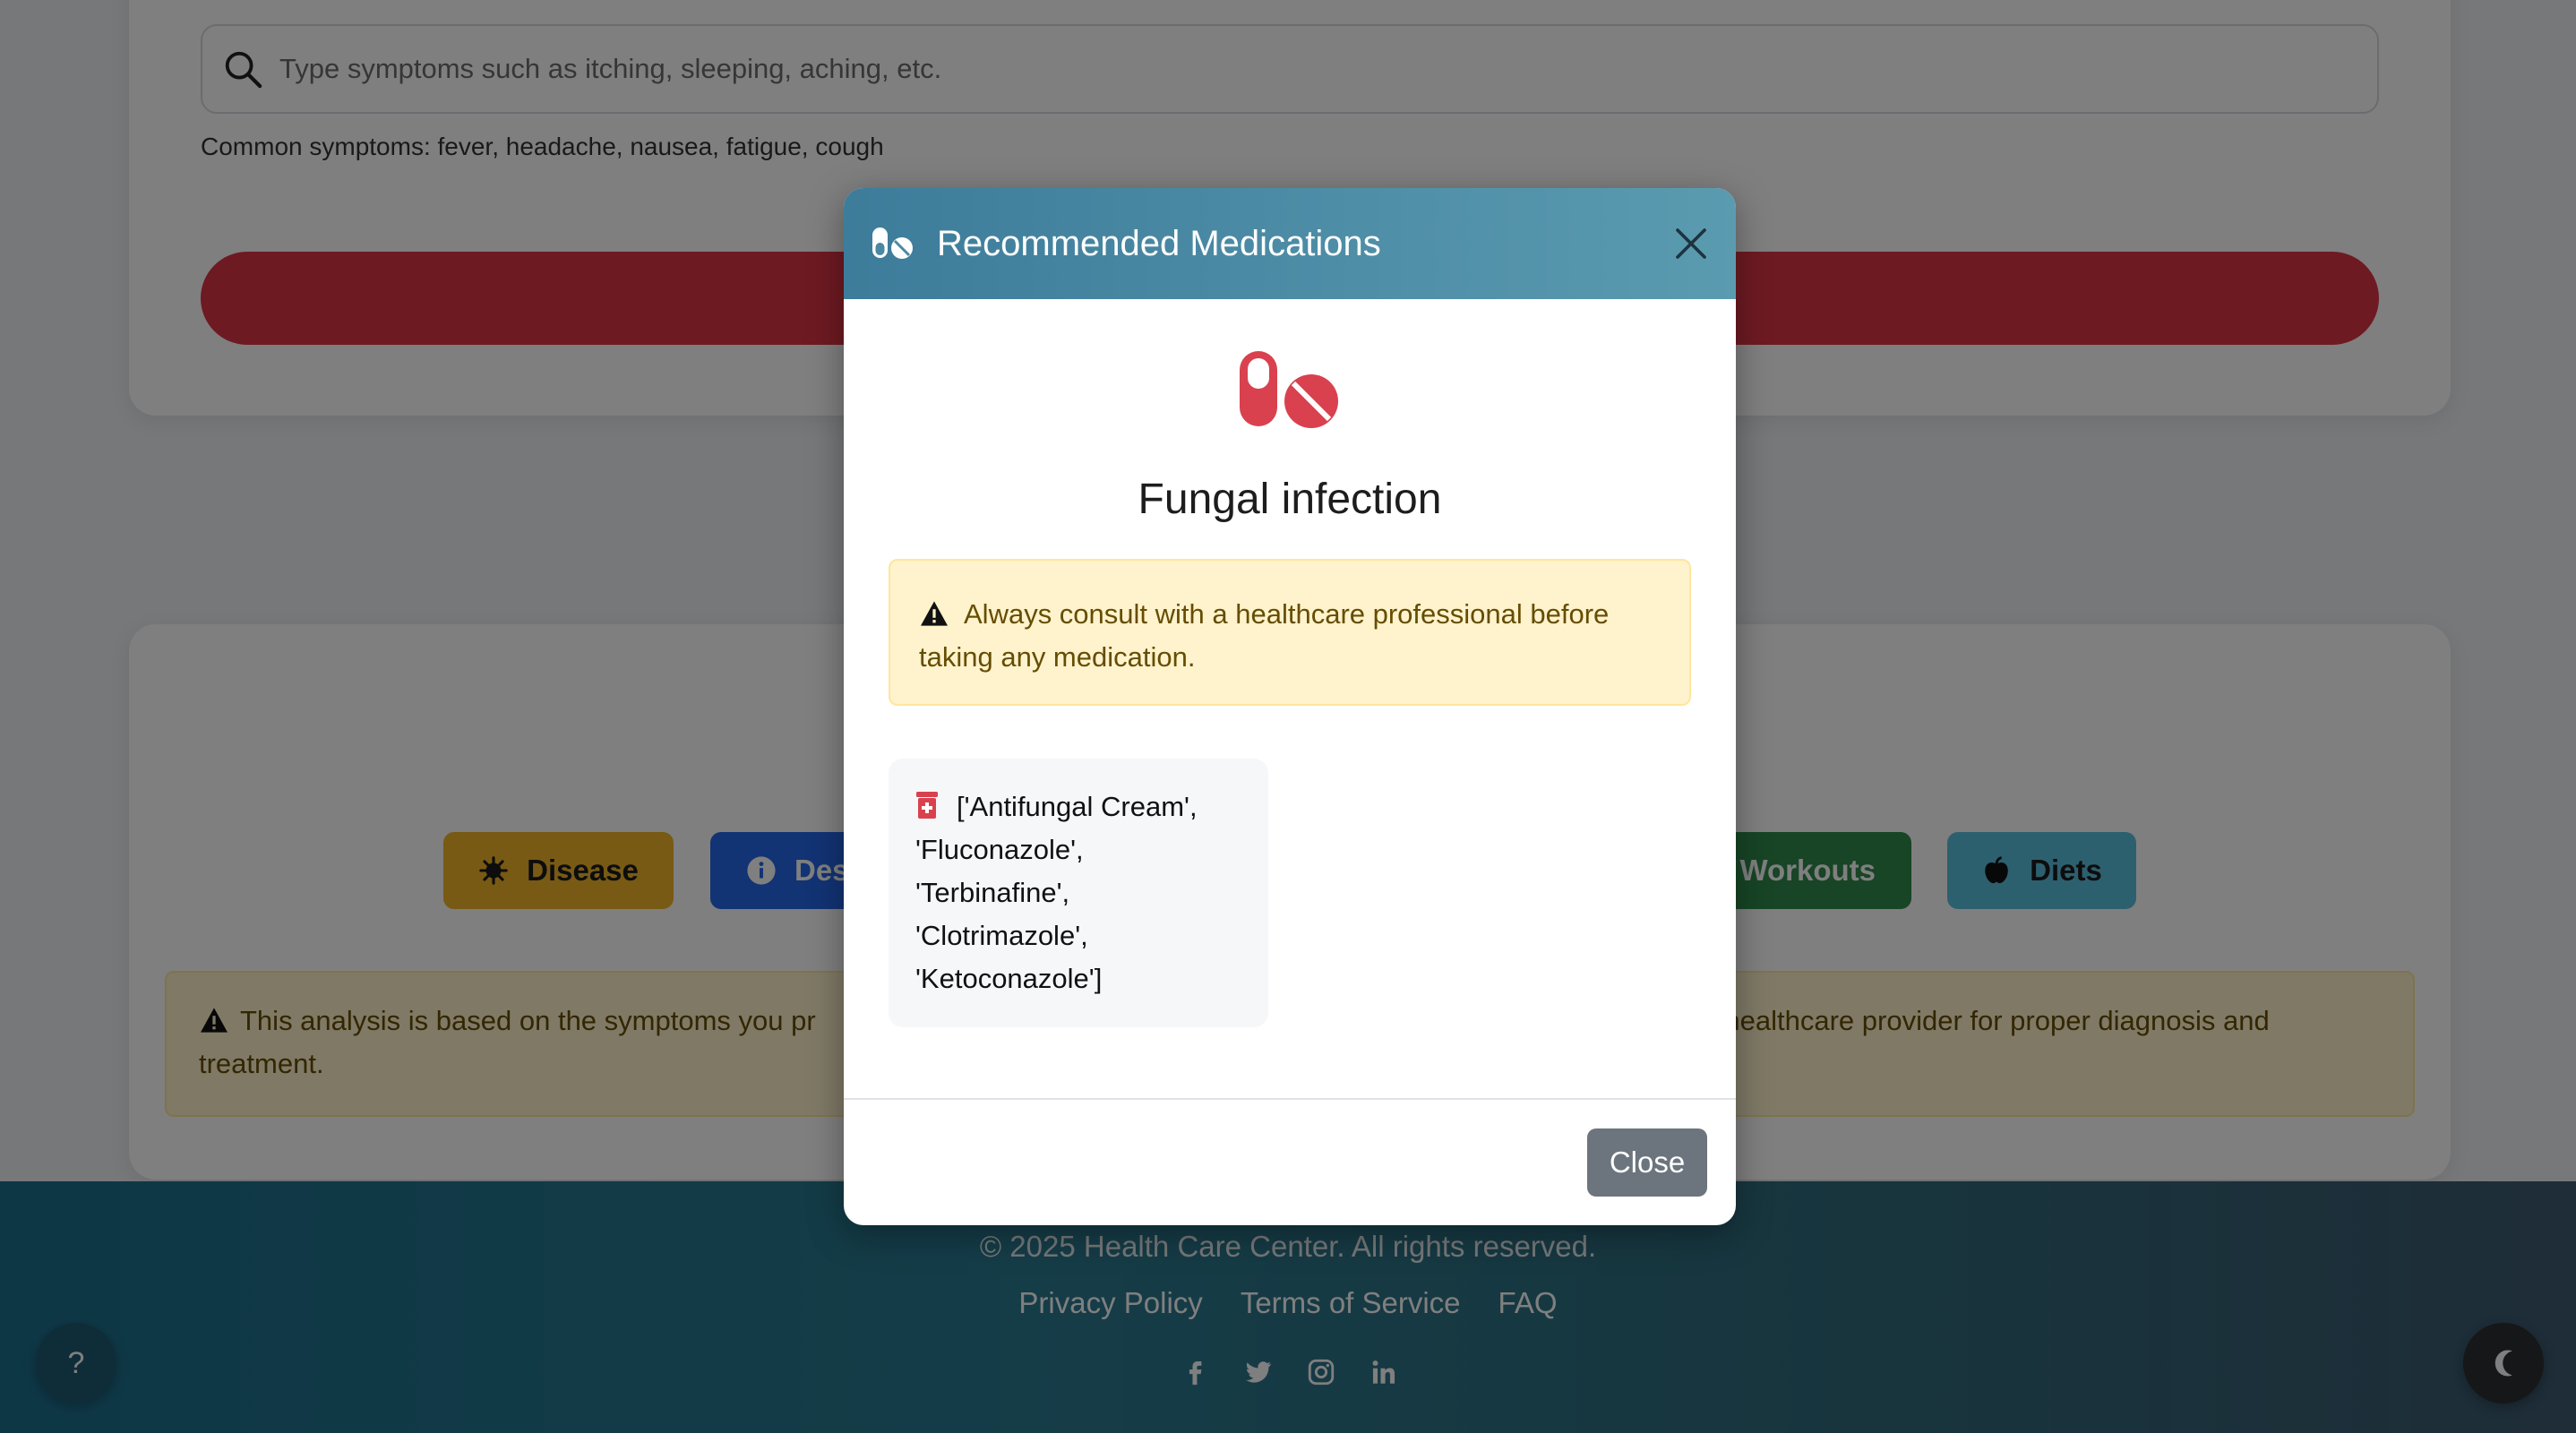  What do you see at coordinates (1159, 243) in the screenshot?
I see `modal-title: Recommended Medications` at bounding box center [1159, 243].